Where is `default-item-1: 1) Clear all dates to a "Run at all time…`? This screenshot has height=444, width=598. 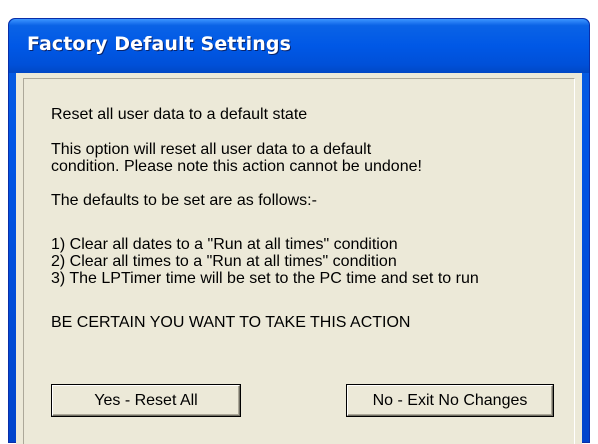 default-item-1: 1) Clear all dates to a "Run at all time… is located at coordinates (224, 244).